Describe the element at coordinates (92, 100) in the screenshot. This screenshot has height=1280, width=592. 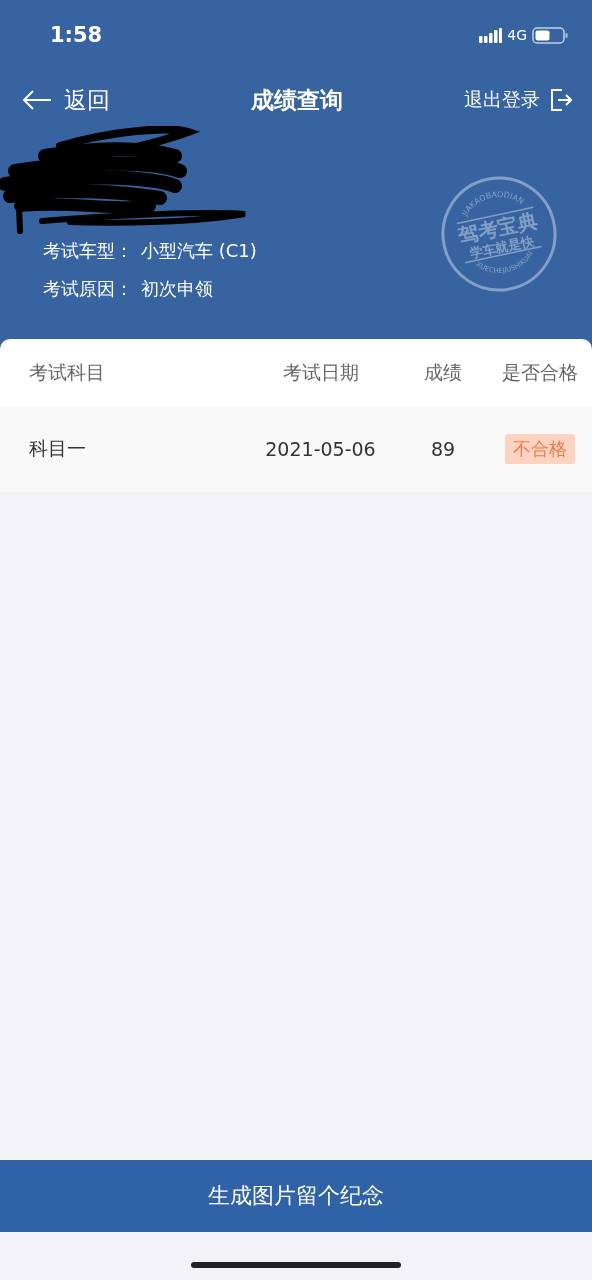
I see `back-button: 返回` at that location.